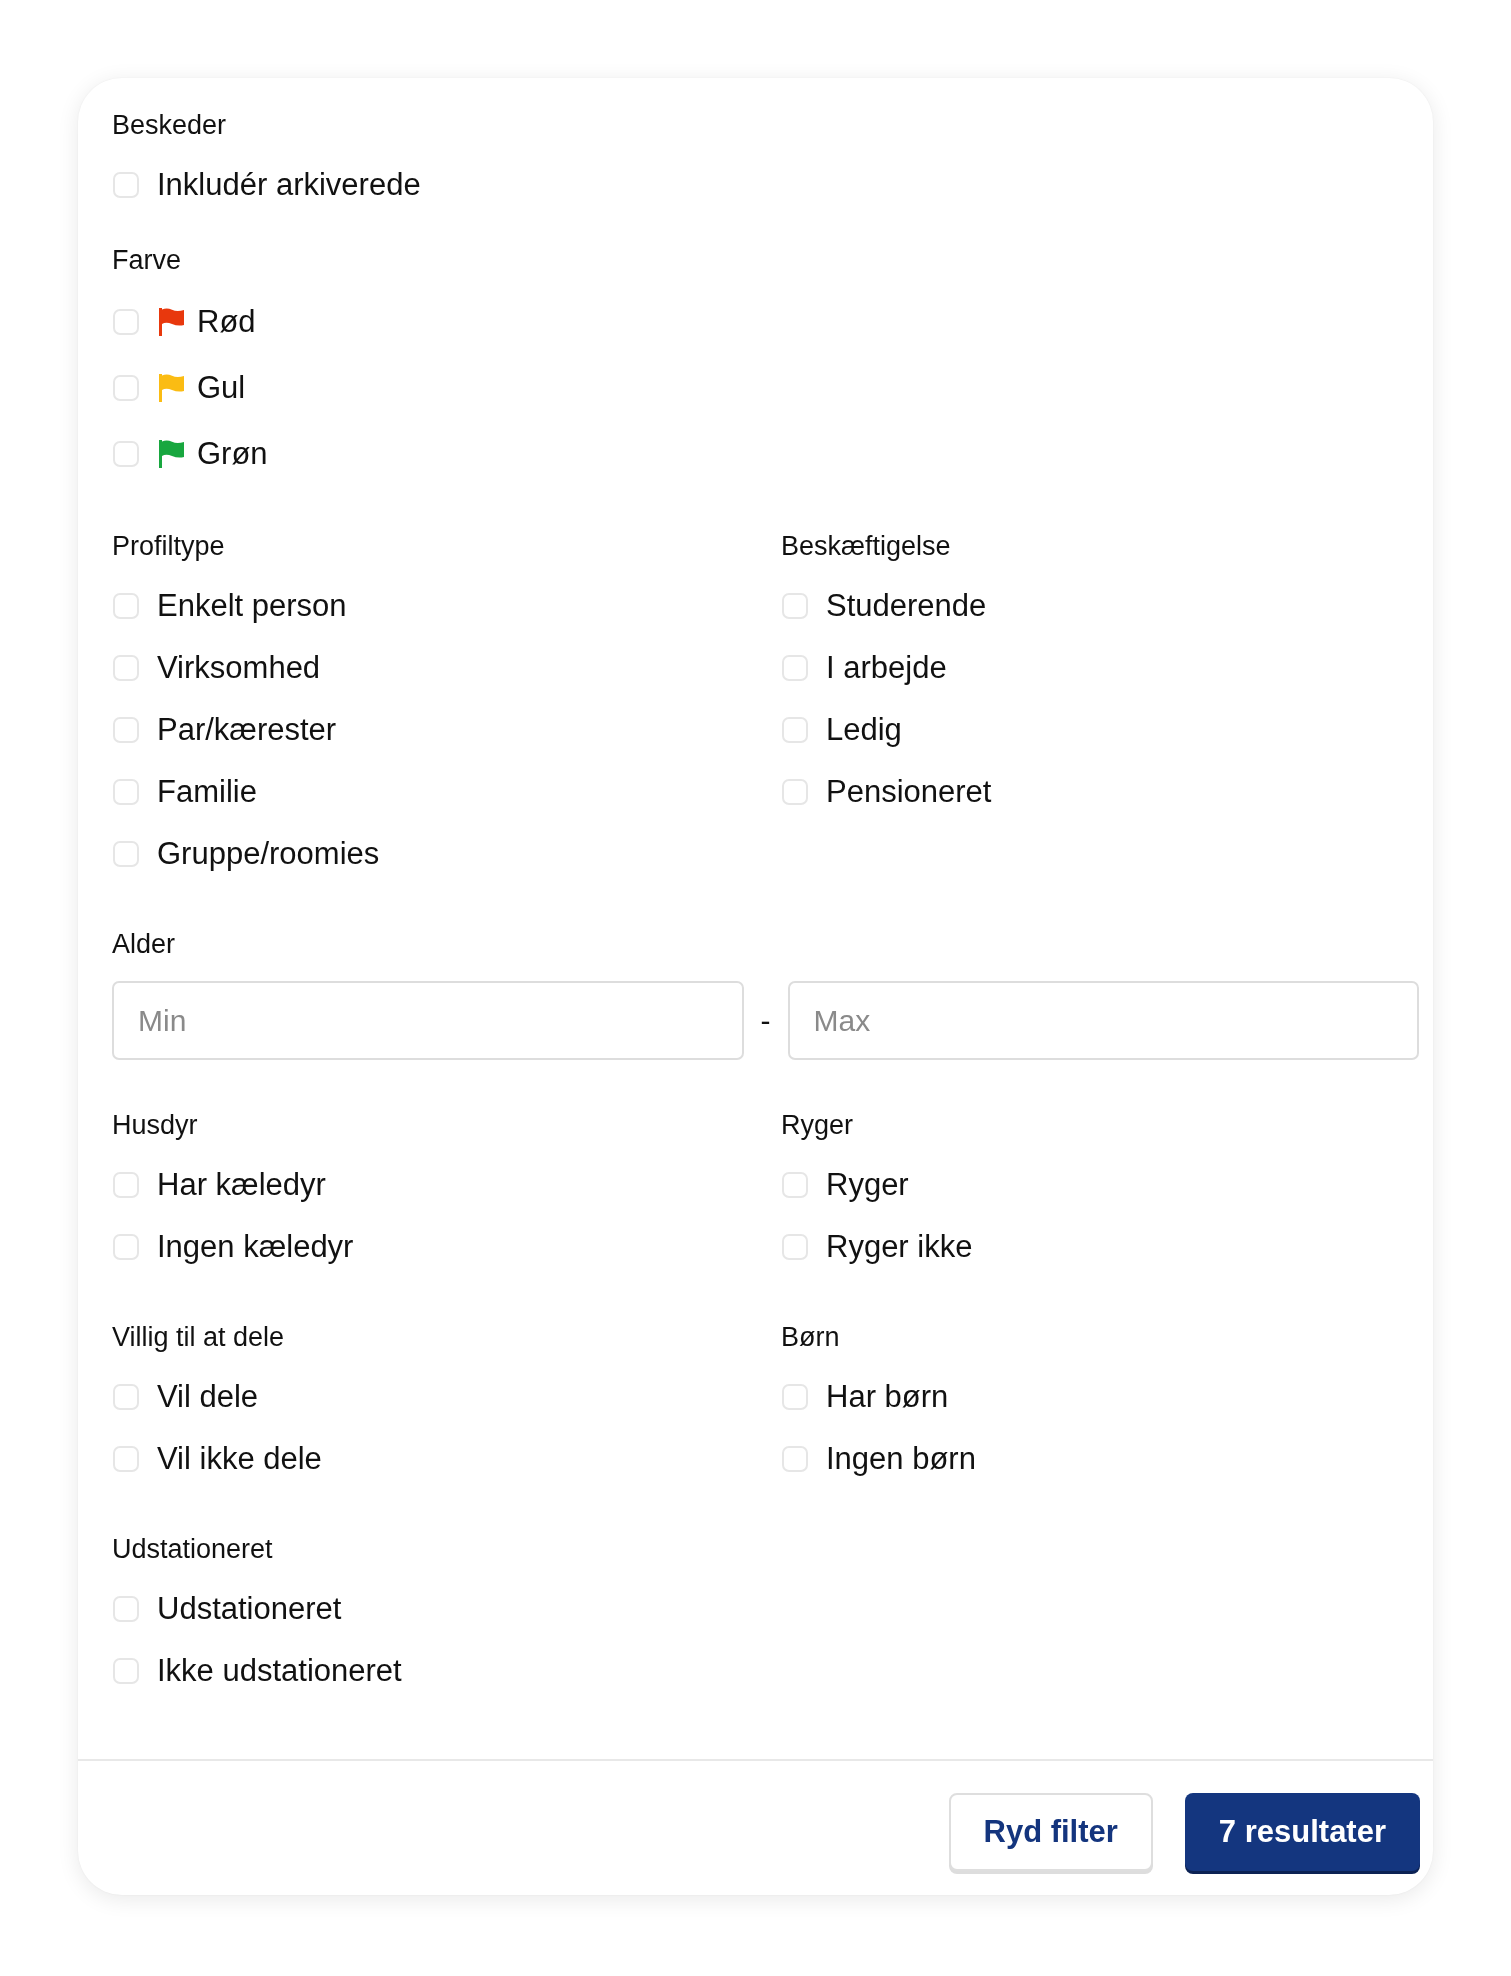 The width and height of the screenshot is (1511, 1976). Describe the element at coordinates (1302, 1832) in the screenshot. I see `show-results-button: 7 resultater` at that location.